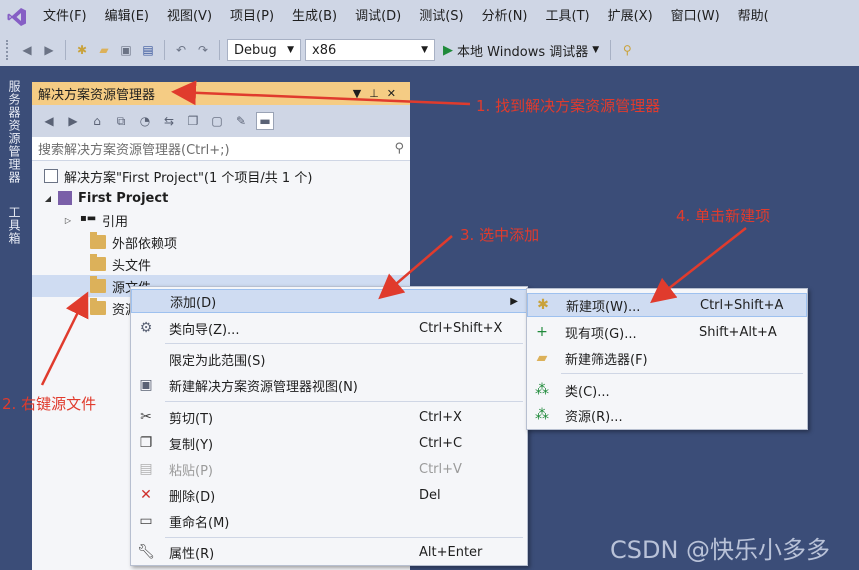 The width and height of the screenshot is (859, 570). Describe the element at coordinates (723, 216) in the screenshot. I see `annotation-step4: 4. 单击新建项` at that location.